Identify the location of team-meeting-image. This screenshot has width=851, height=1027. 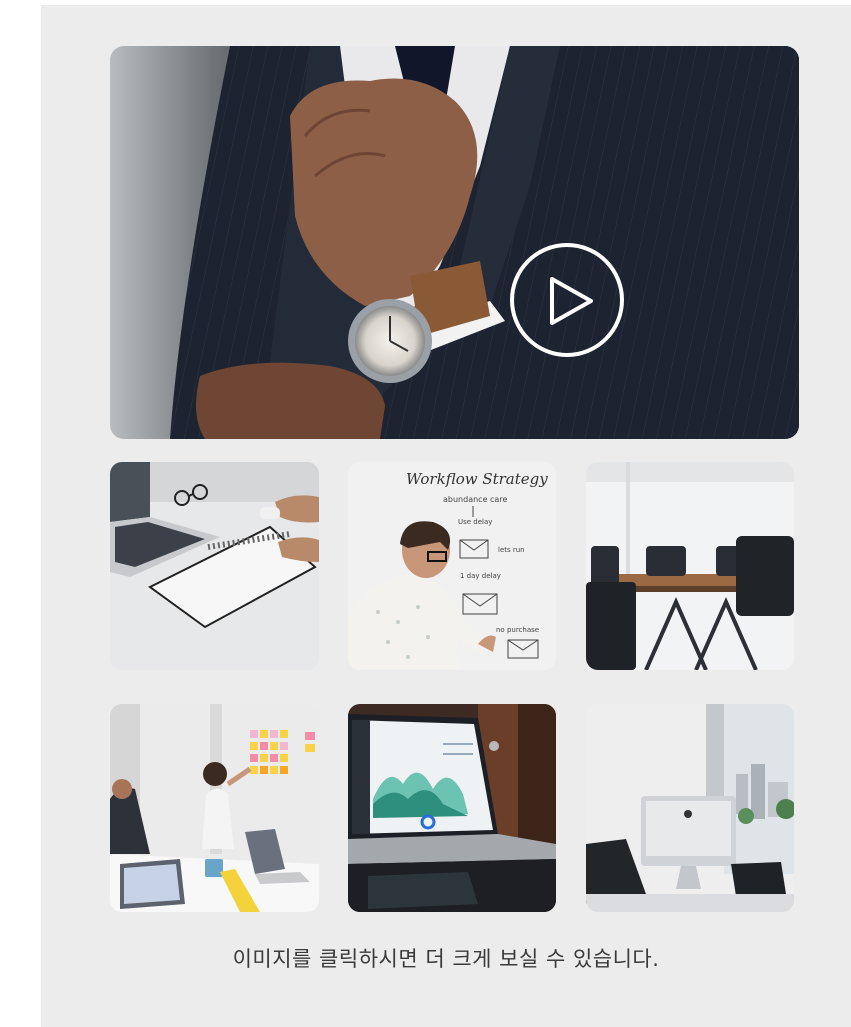
(214, 808).